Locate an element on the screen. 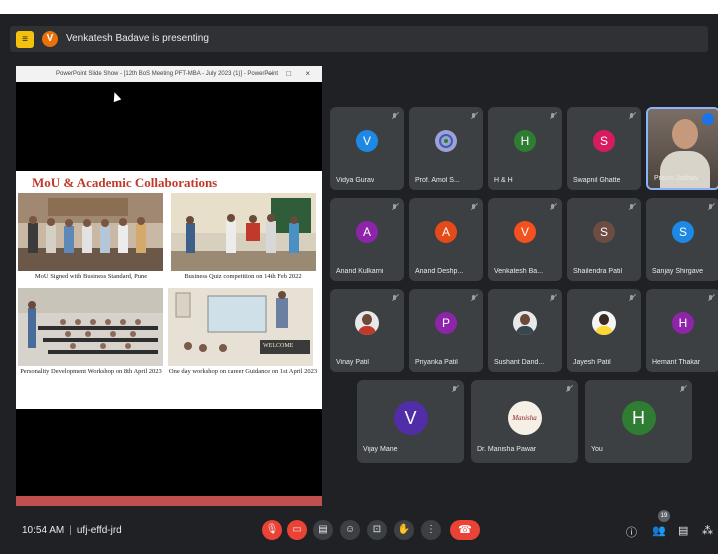 The width and height of the screenshot is (718, 554). meeting-code: ufj-effd-jrd is located at coordinates (99, 530).